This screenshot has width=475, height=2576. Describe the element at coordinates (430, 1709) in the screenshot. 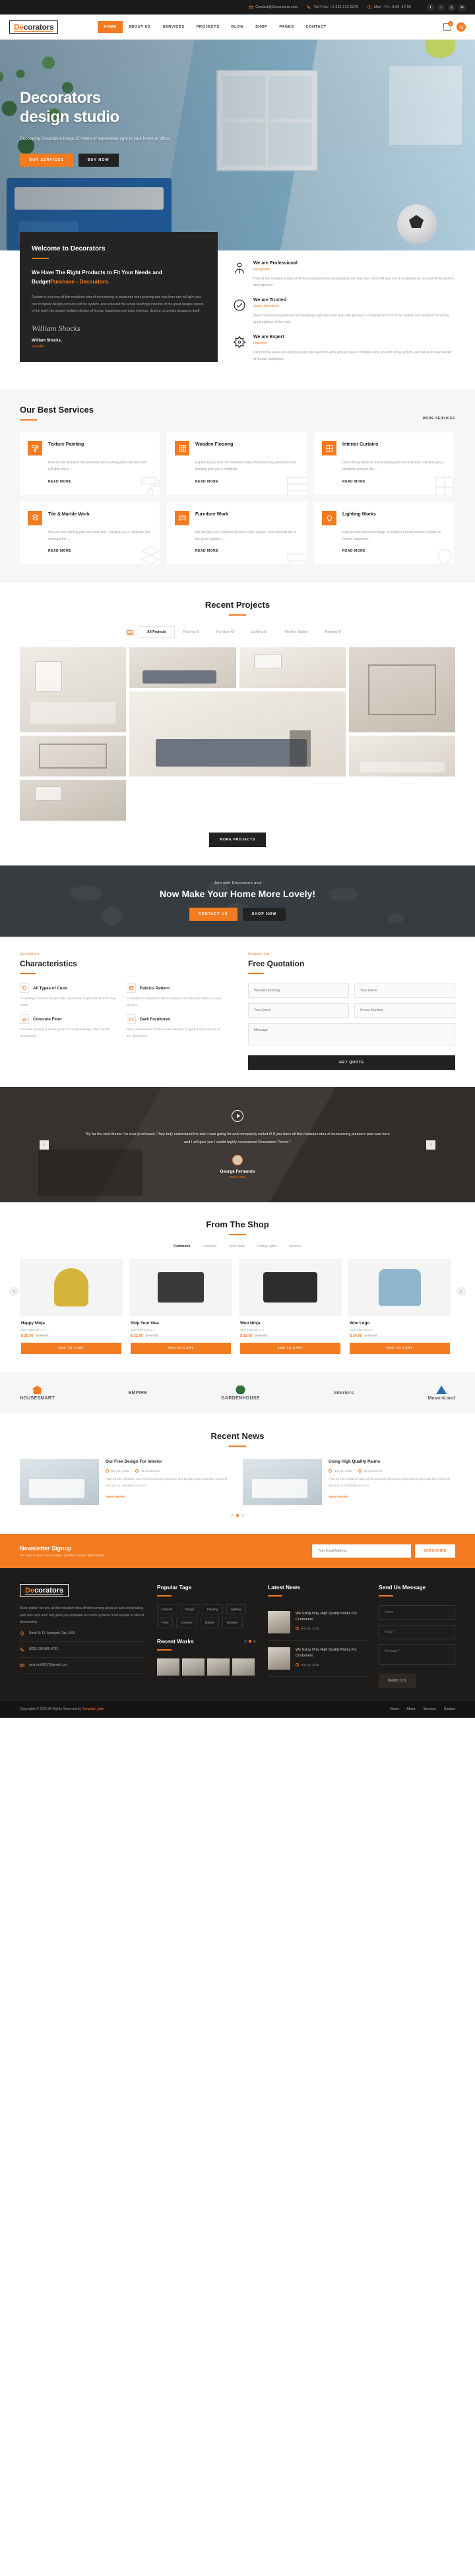

I see `footer-nav-services: Services` at that location.